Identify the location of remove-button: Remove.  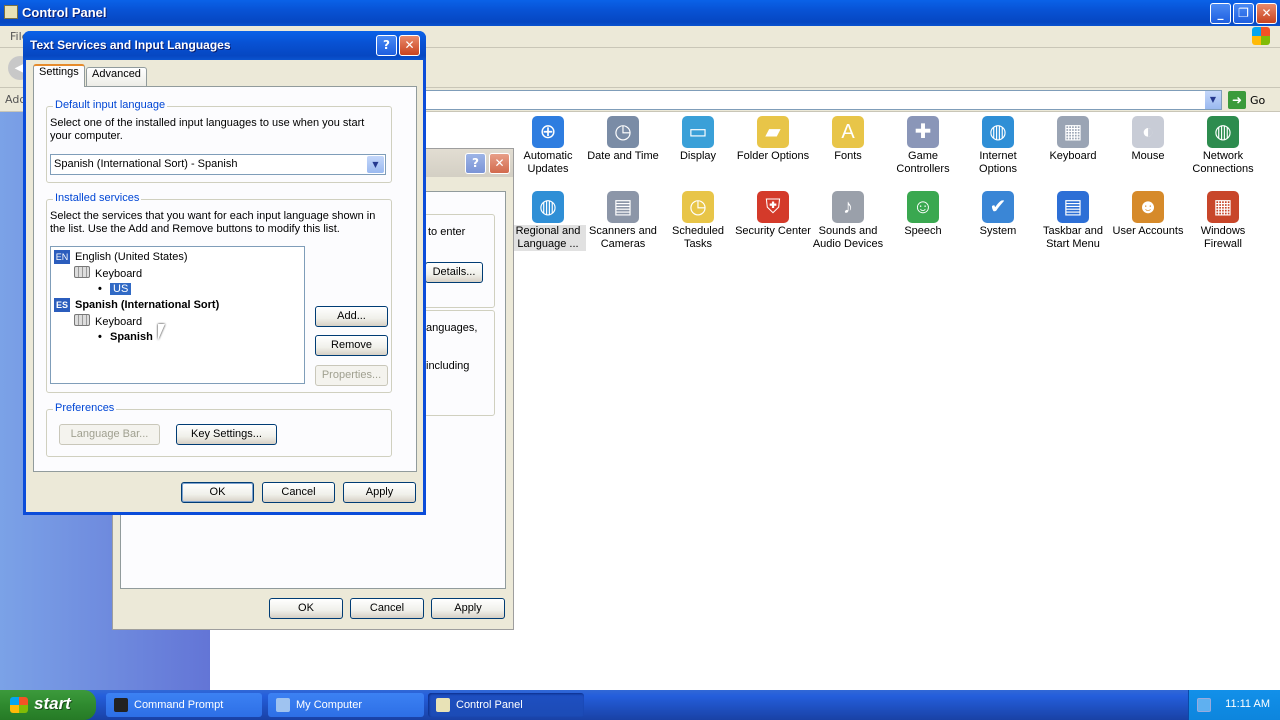
(351, 345).